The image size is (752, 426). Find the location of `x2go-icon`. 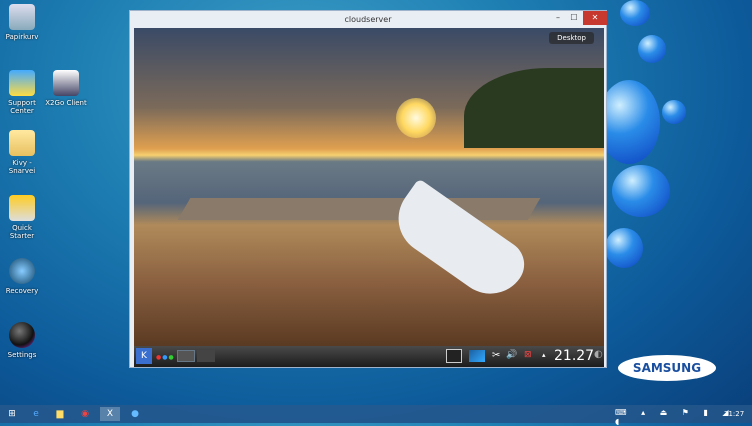

x2go-icon is located at coordinates (66, 83).